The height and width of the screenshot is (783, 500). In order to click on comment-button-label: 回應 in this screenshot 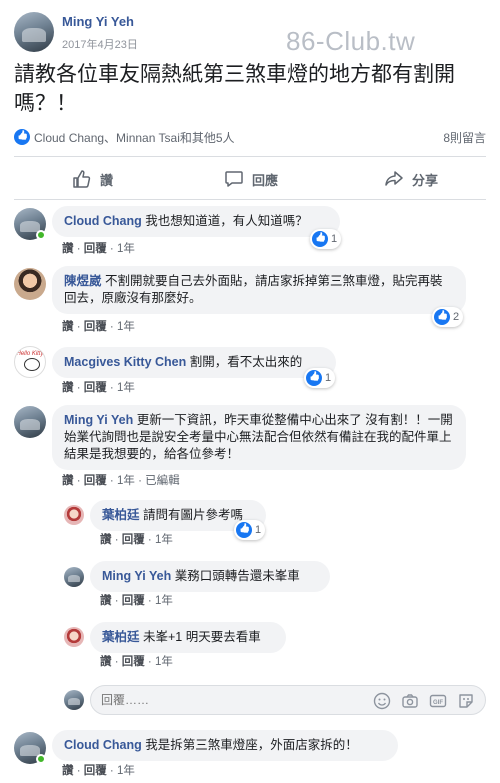, I will do `click(265, 180)`.